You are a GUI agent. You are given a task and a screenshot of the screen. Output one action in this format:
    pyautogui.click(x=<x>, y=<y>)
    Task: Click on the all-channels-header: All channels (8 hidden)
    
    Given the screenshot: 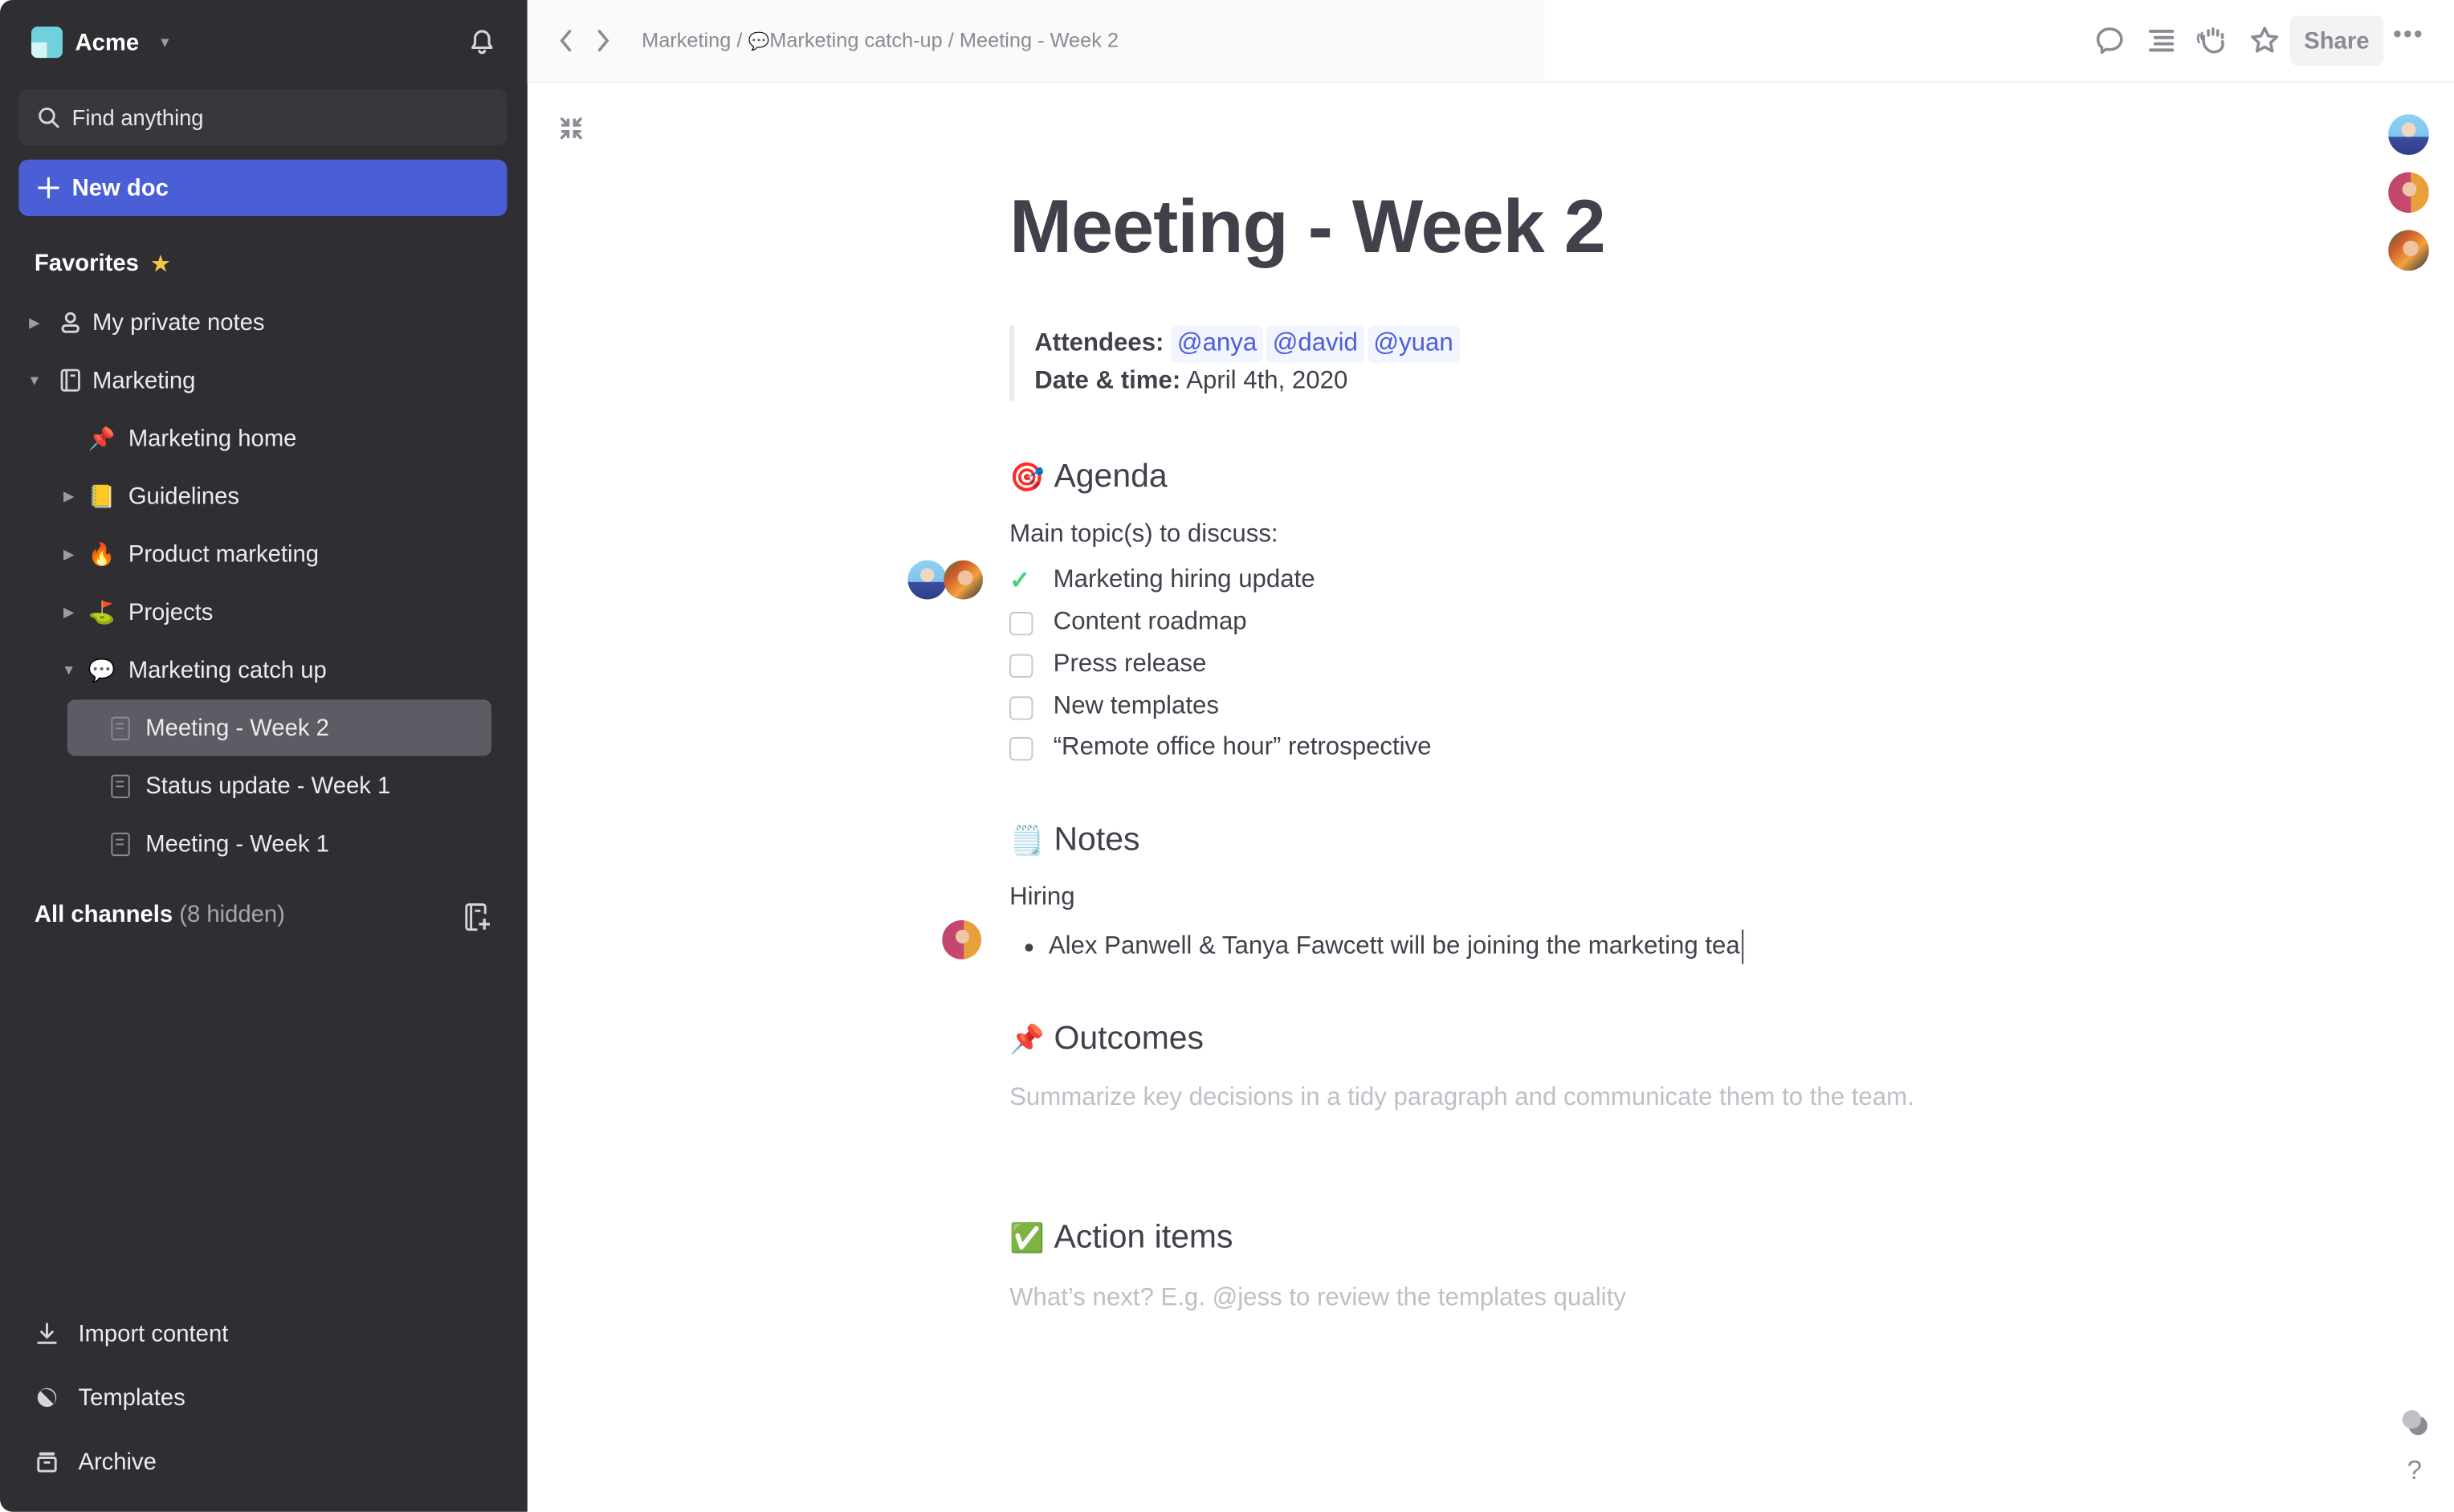 What is the action you would take?
    pyautogui.click(x=160, y=915)
    